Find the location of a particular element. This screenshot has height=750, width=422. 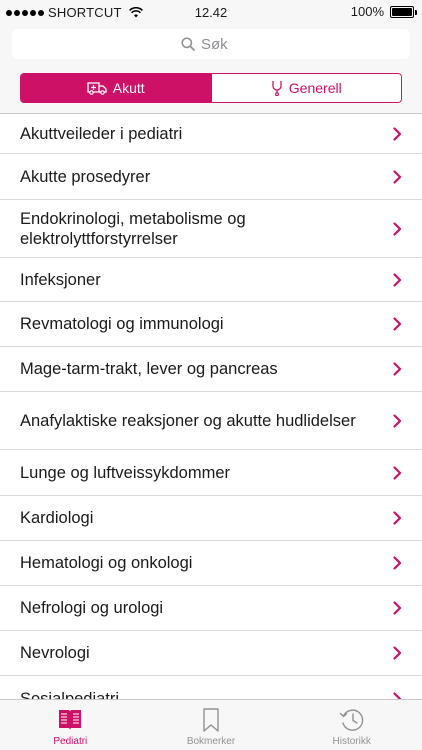

segment-akutt-label: Akutt is located at coordinates (128, 88).